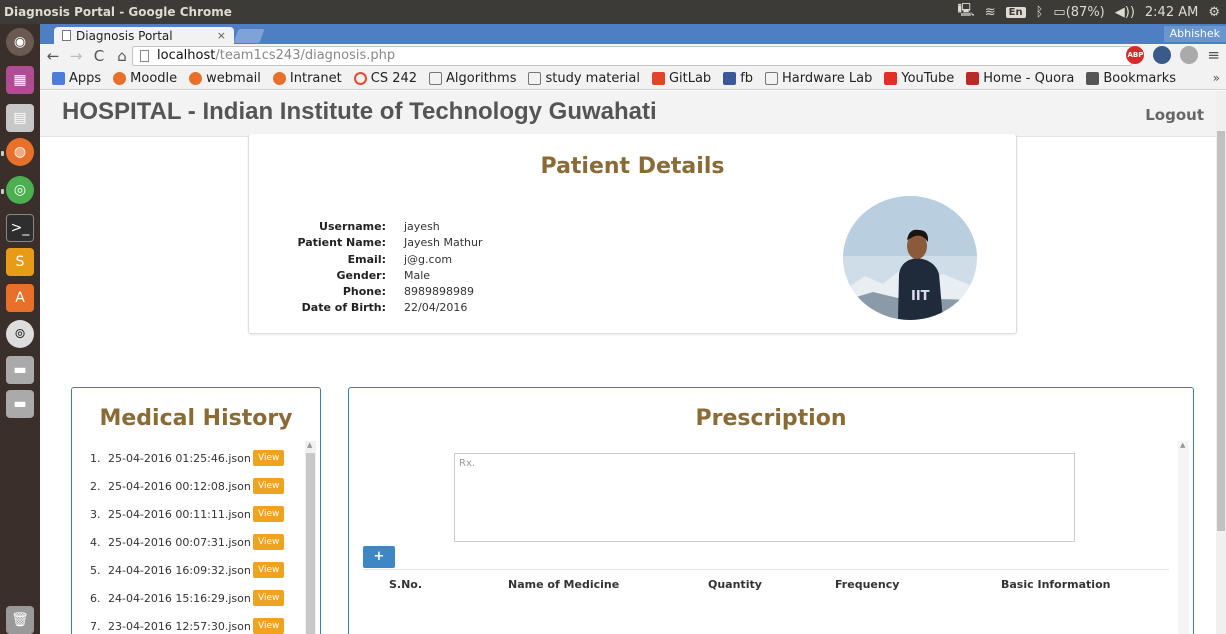  I want to click on history-item-index: 2., so click(95, 486).